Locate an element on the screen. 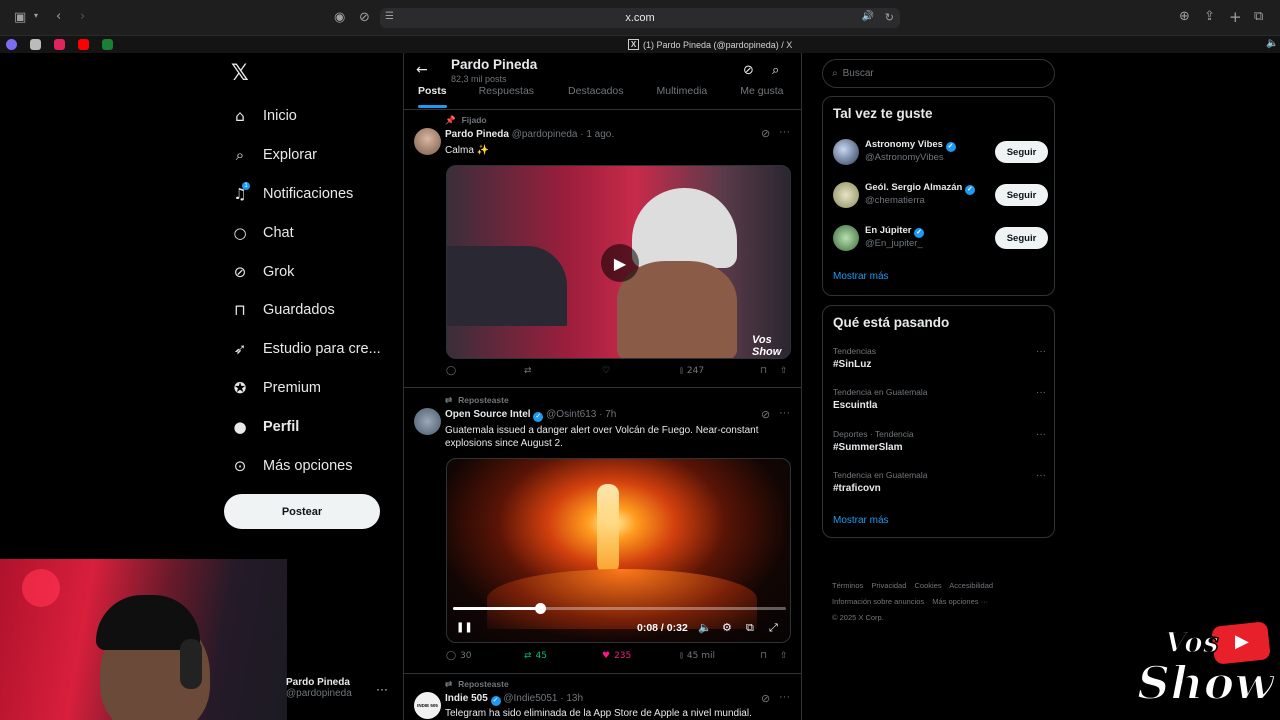 The image size is (1280, 720). footer-link: Términos is located at coordinates (847, 585).